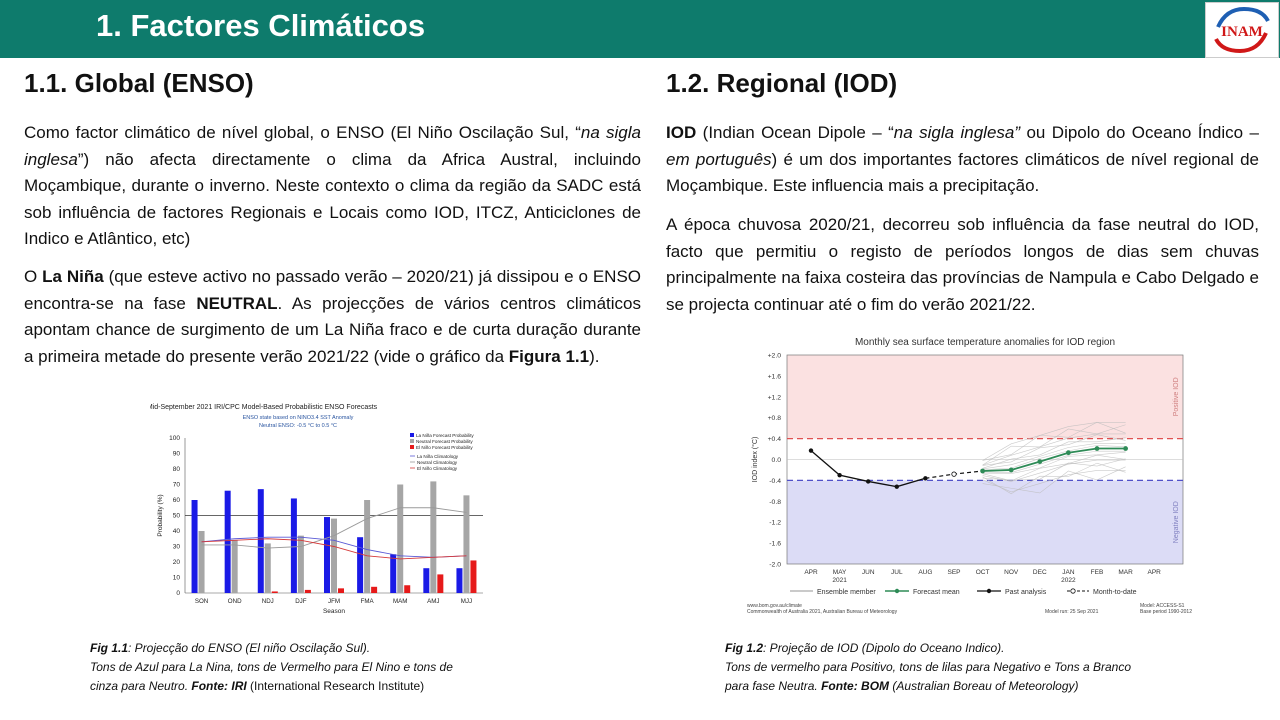  What do you see at coordinates (1072, 612) in the screenshot?
I see `footer-model-run: Model run: 25 Sep 2021` at bounding box center [1072, 612].